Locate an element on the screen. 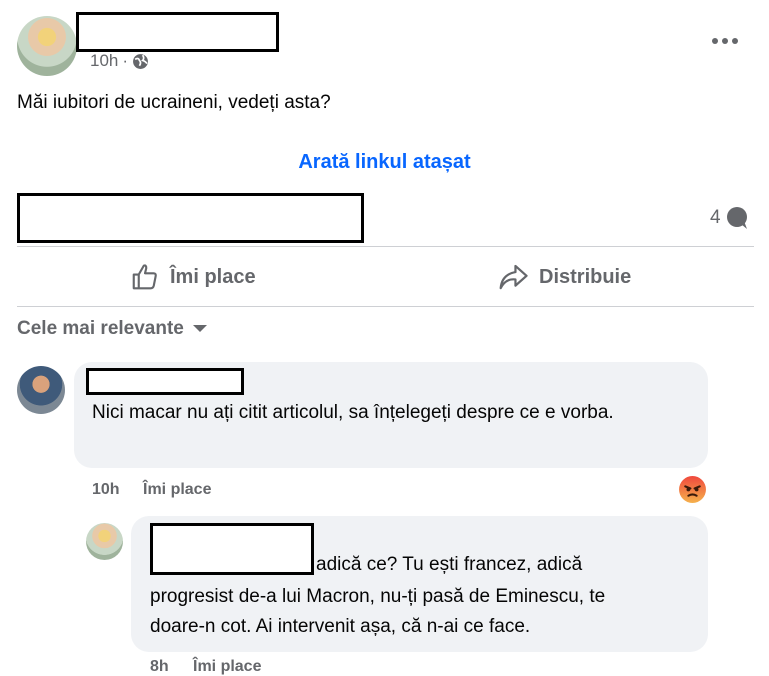  commenter-avatar is located at coordinates (41, 390).